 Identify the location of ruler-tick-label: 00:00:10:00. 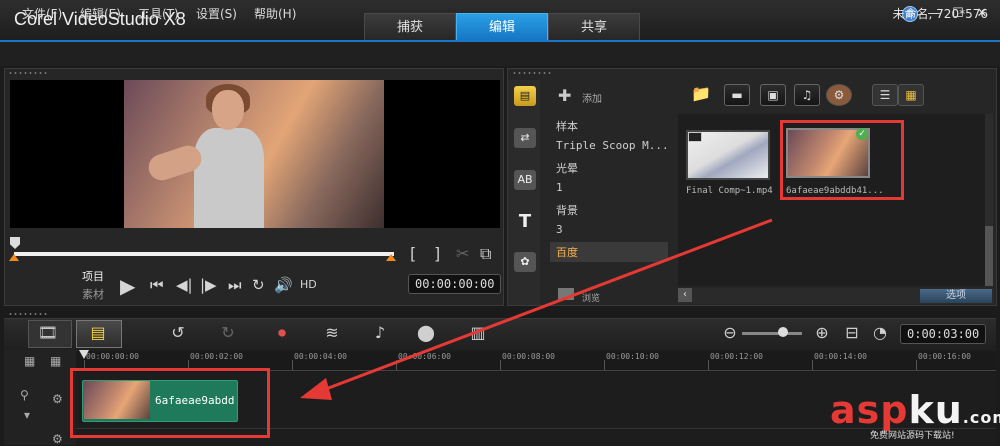
(632, 356).